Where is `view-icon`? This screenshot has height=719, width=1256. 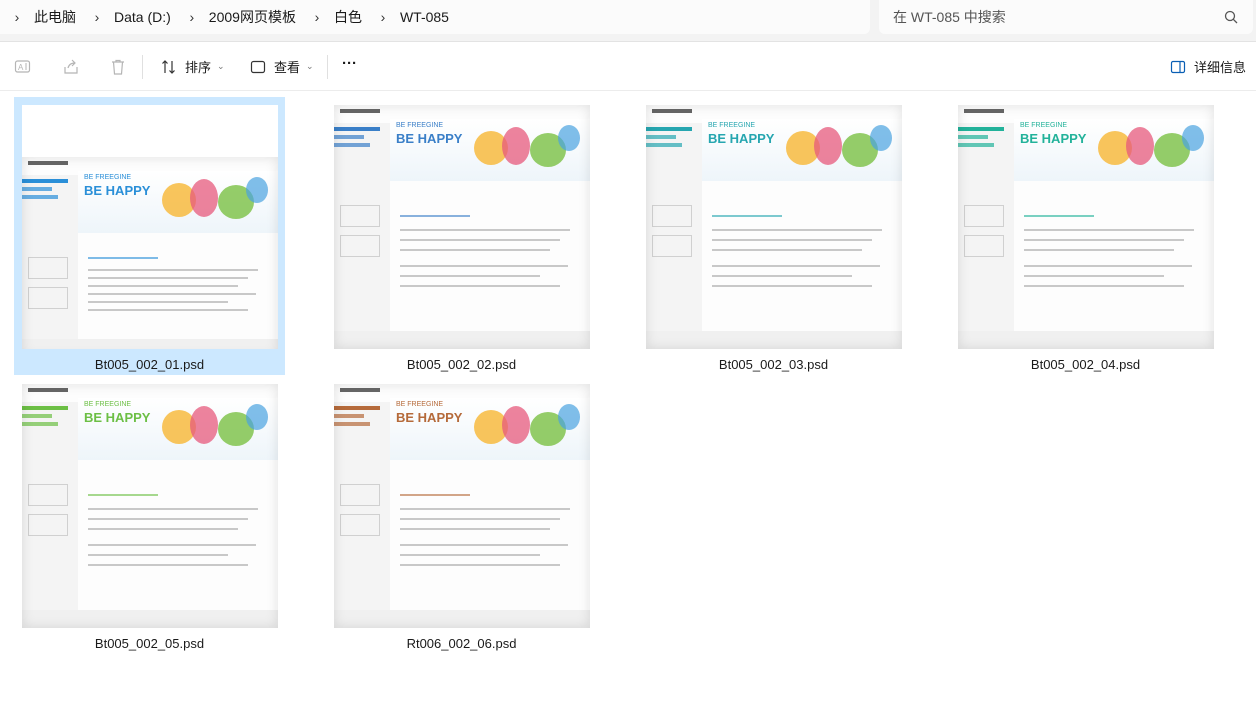
view-icon is located at coordinates (258, 66).